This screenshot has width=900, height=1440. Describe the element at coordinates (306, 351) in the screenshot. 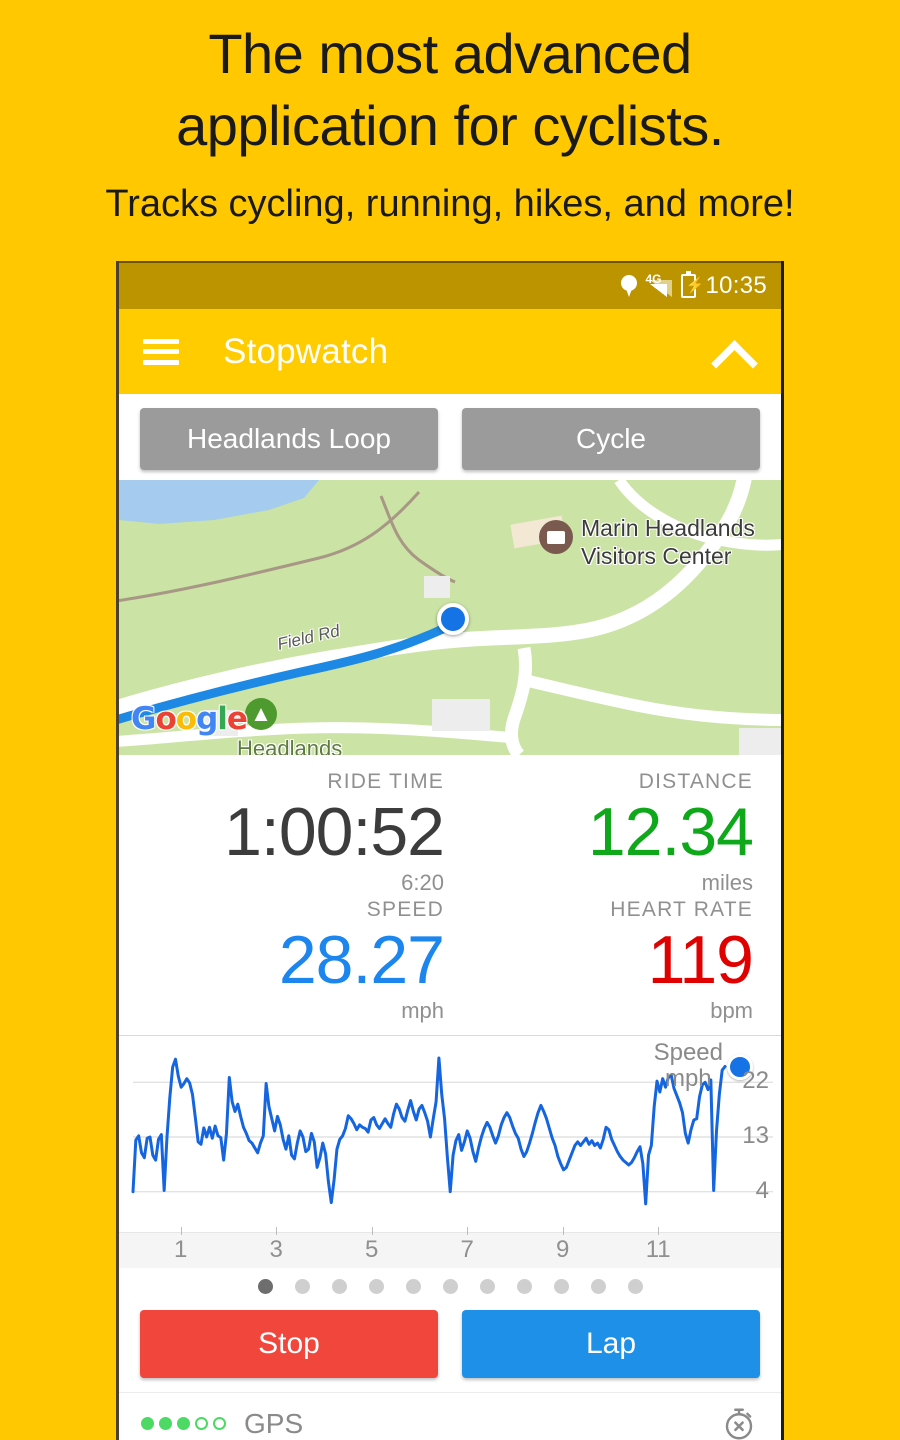

I see `page-title: Stopwatch` at that location.